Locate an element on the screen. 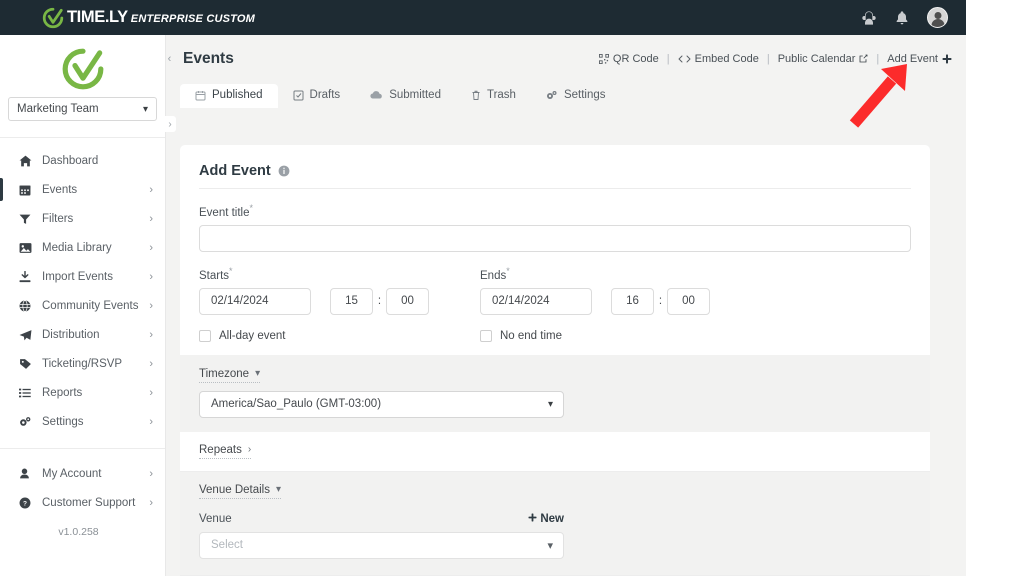 The image size is (1024, 576). tab-submitted: Submitted is located at coordinates (405, 96).